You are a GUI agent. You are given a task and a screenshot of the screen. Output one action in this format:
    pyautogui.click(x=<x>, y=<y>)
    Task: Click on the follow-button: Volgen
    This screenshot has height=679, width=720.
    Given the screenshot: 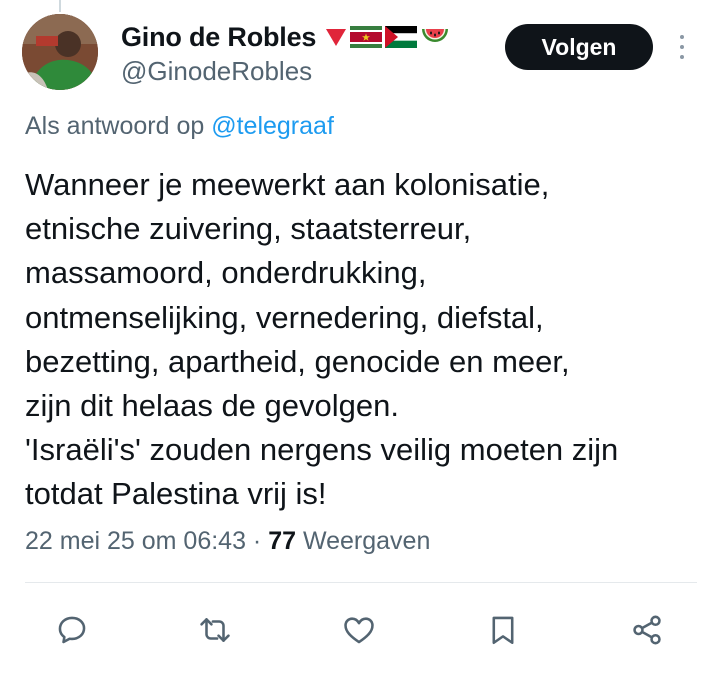 What is the action you would take?
    pyautogui.click(x=579, y=47)
    